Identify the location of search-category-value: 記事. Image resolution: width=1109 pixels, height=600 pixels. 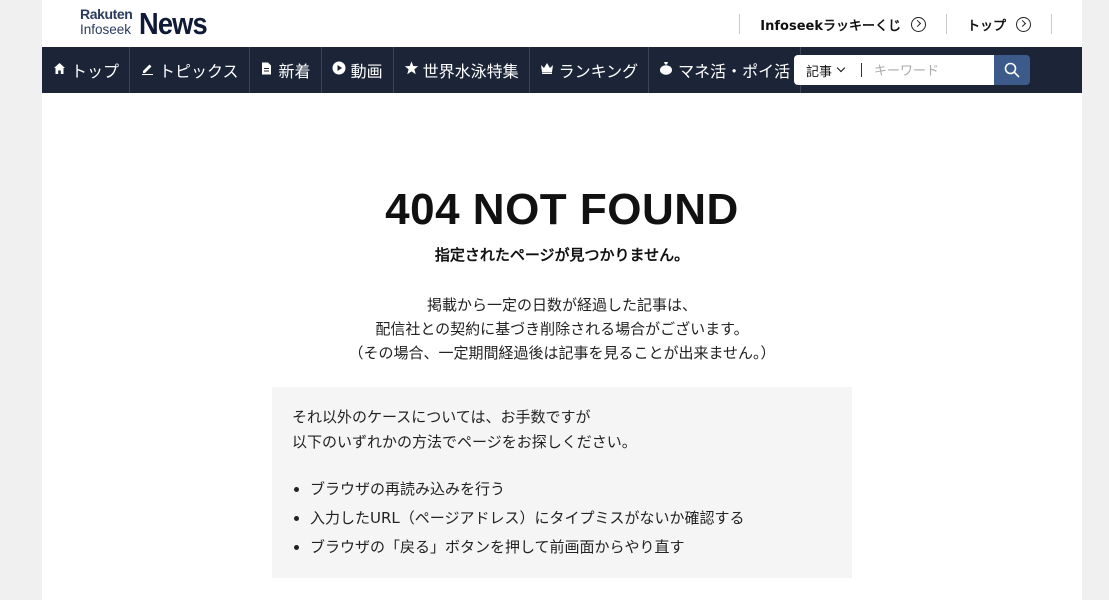
(819, 72).